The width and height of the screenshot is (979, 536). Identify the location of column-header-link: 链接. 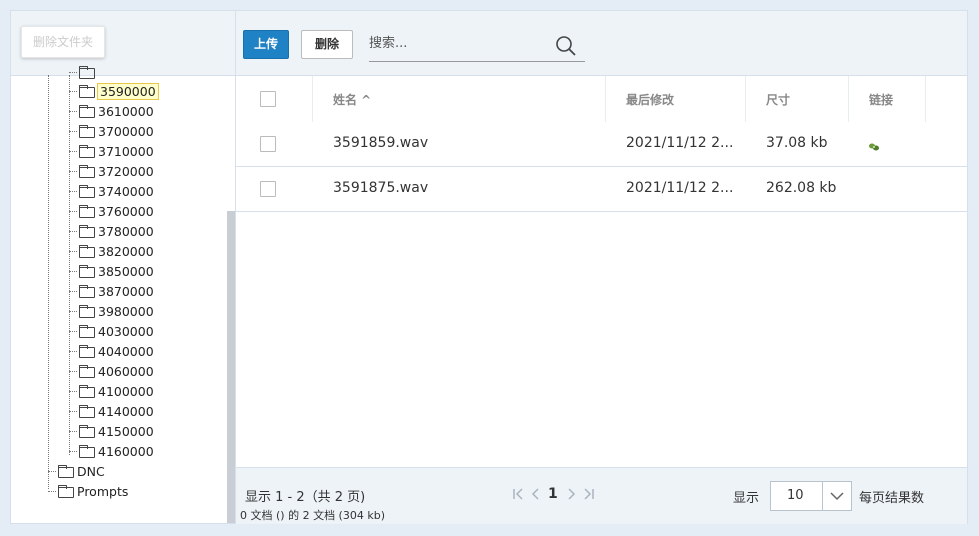
(881, 99).